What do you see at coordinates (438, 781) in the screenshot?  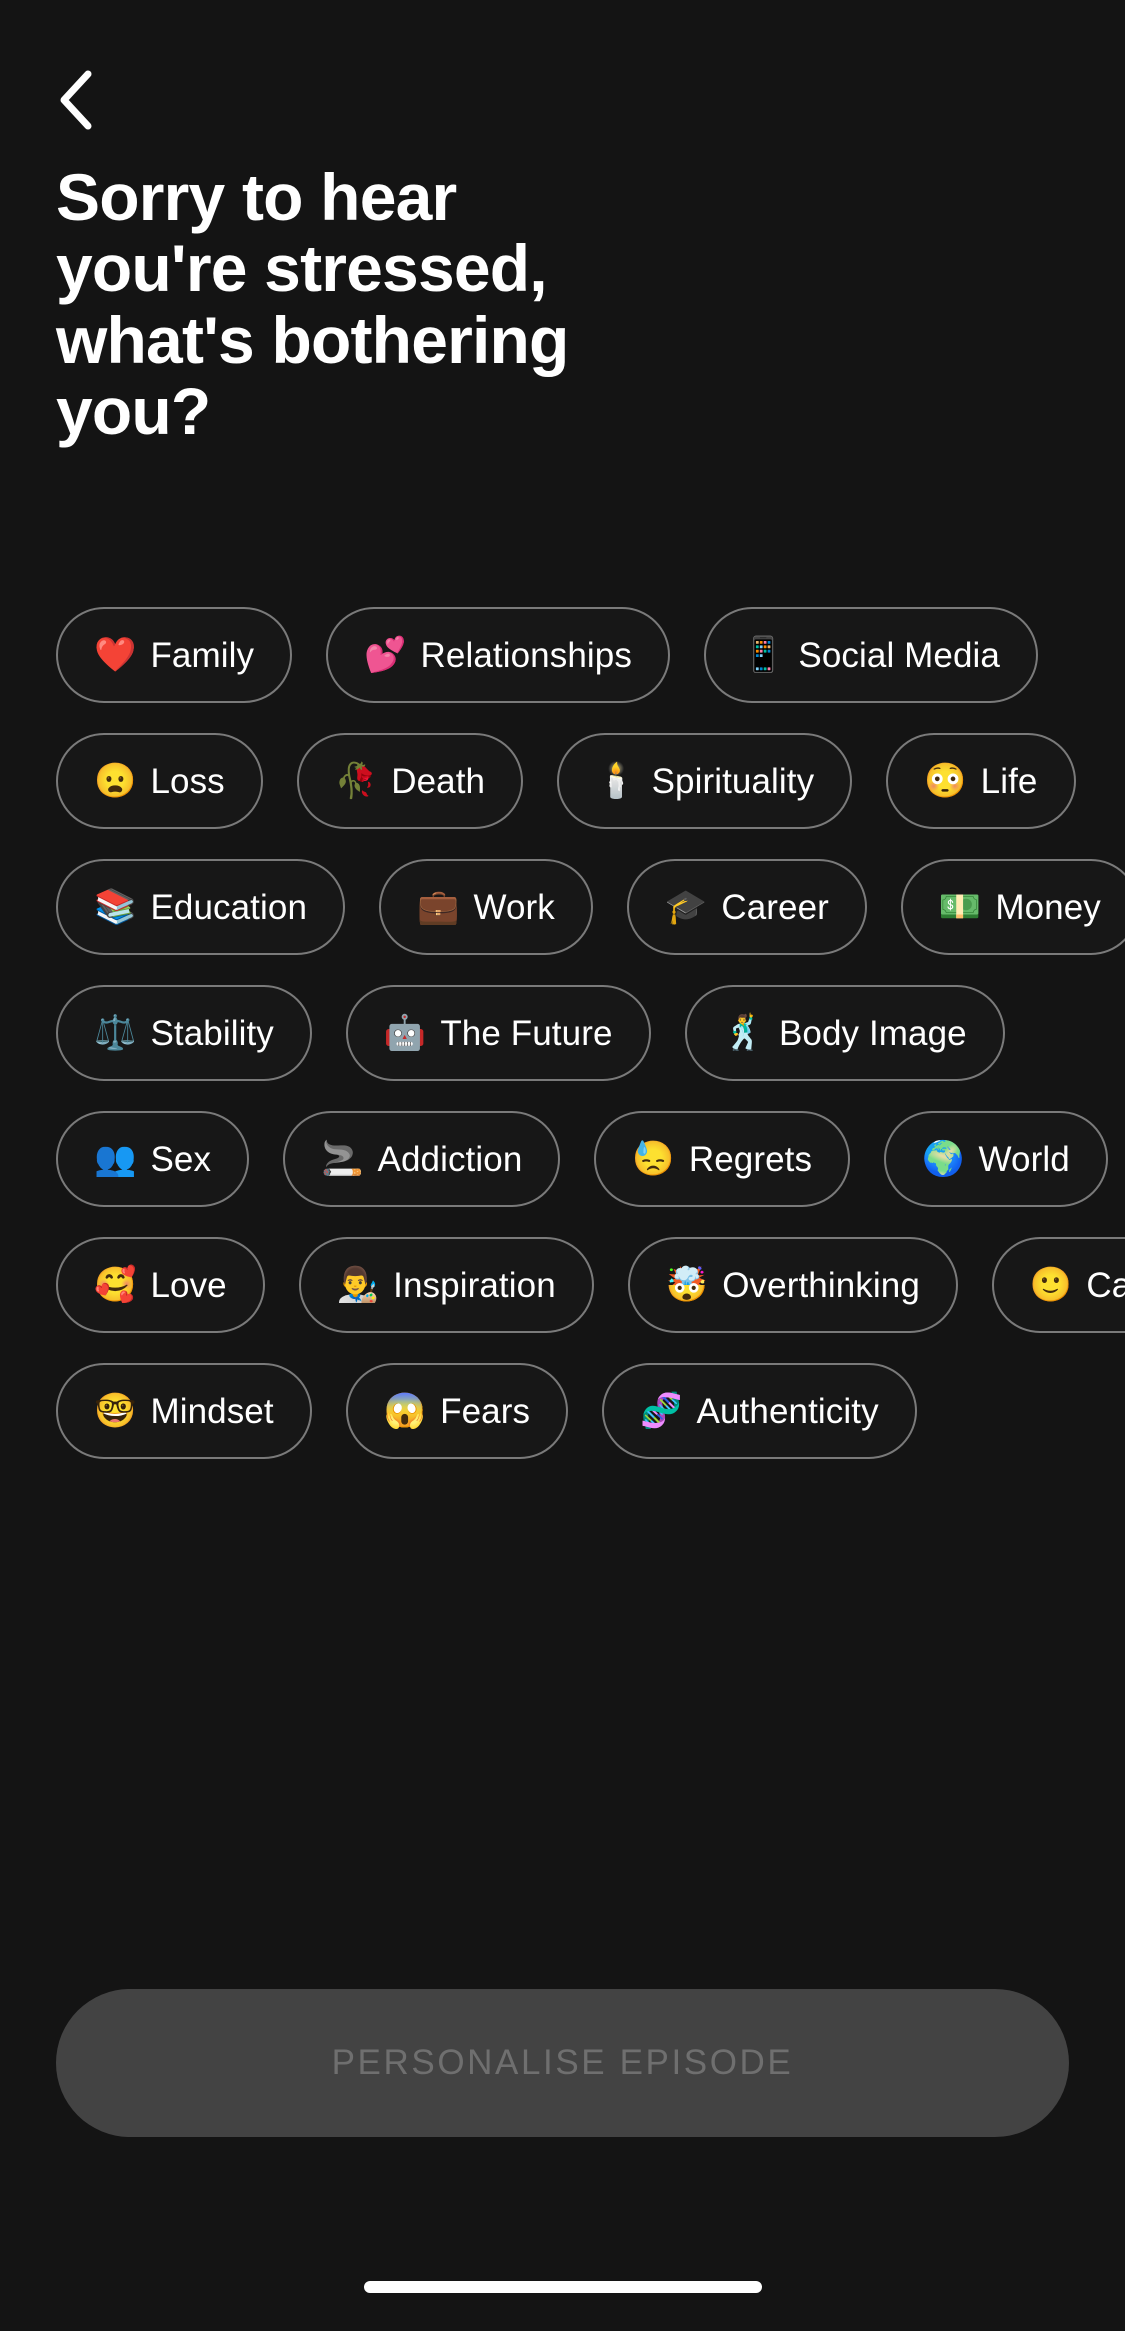 I see `topic-chip-label: Death` at bounding box center [438, 781].